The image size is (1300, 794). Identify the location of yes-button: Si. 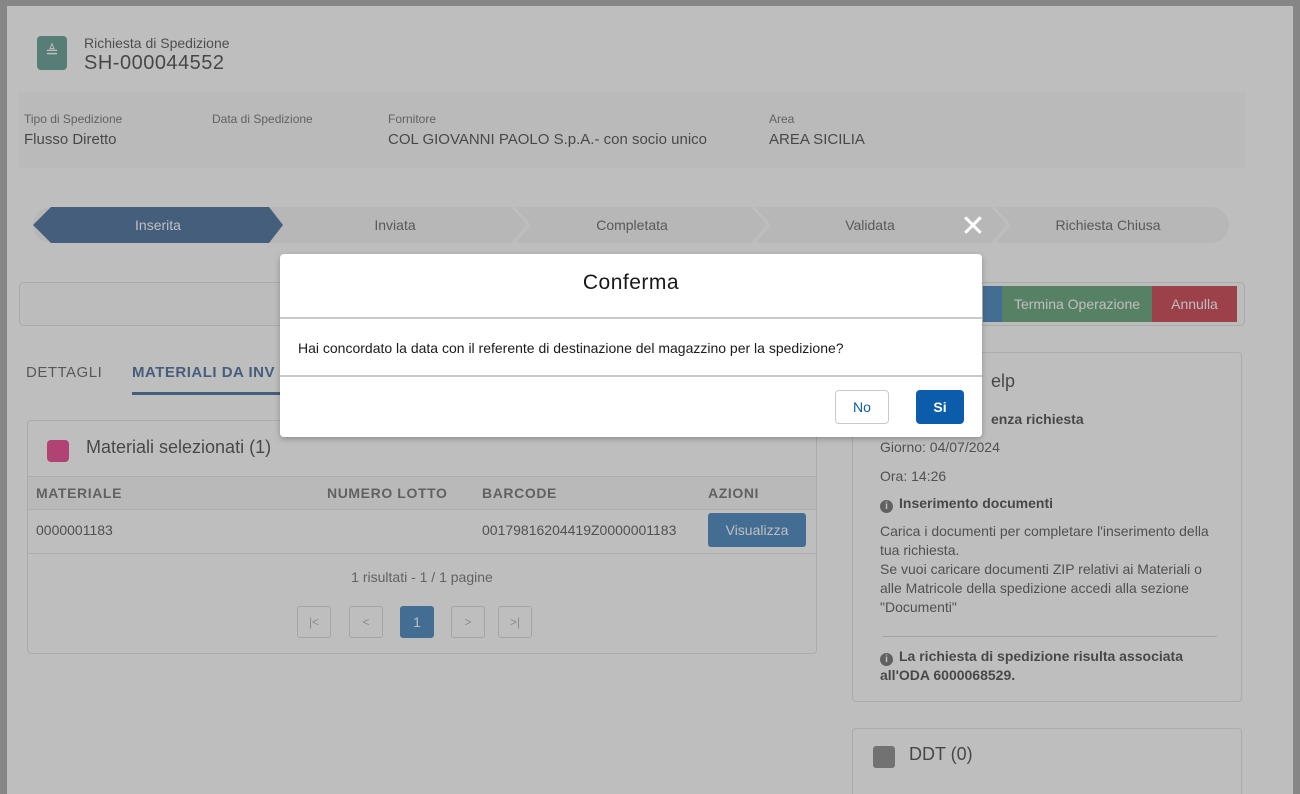
(940, 407).